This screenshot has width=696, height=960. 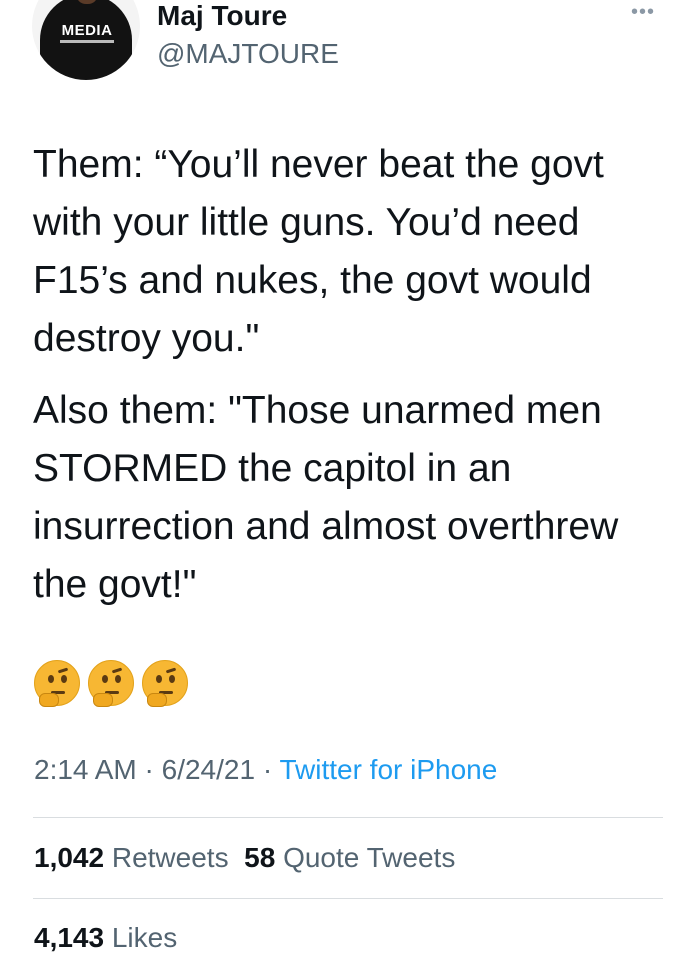 What do you see at coordinates (248, 54) in the screenshot?
I see `user-handle: @MAJTOURE` at bounding box center [248, 54].